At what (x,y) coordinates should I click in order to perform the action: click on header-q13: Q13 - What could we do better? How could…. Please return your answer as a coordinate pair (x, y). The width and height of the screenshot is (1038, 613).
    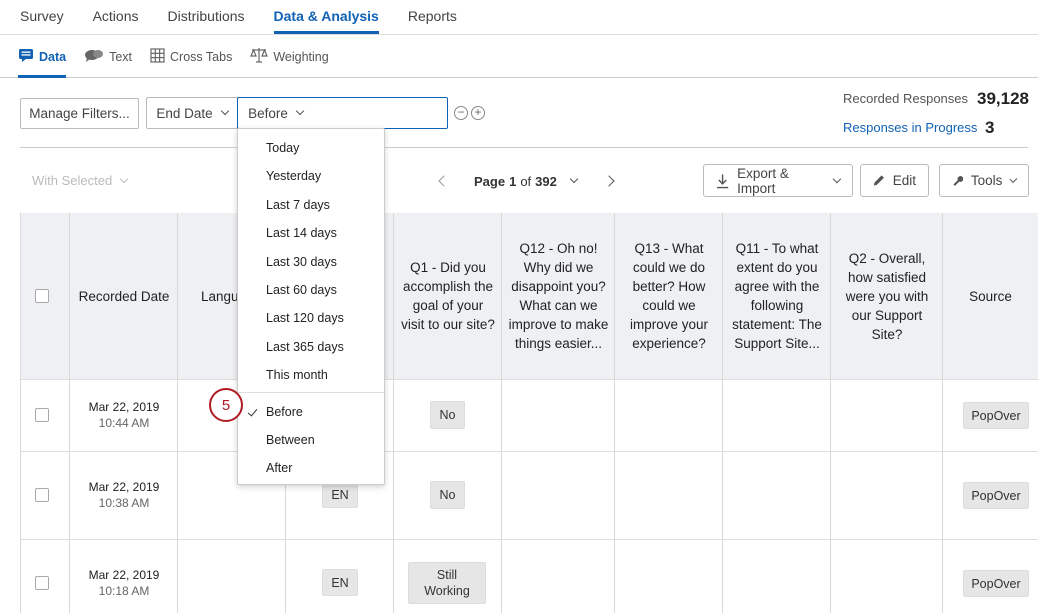
    Looking at the image, I should click on (669, 296).